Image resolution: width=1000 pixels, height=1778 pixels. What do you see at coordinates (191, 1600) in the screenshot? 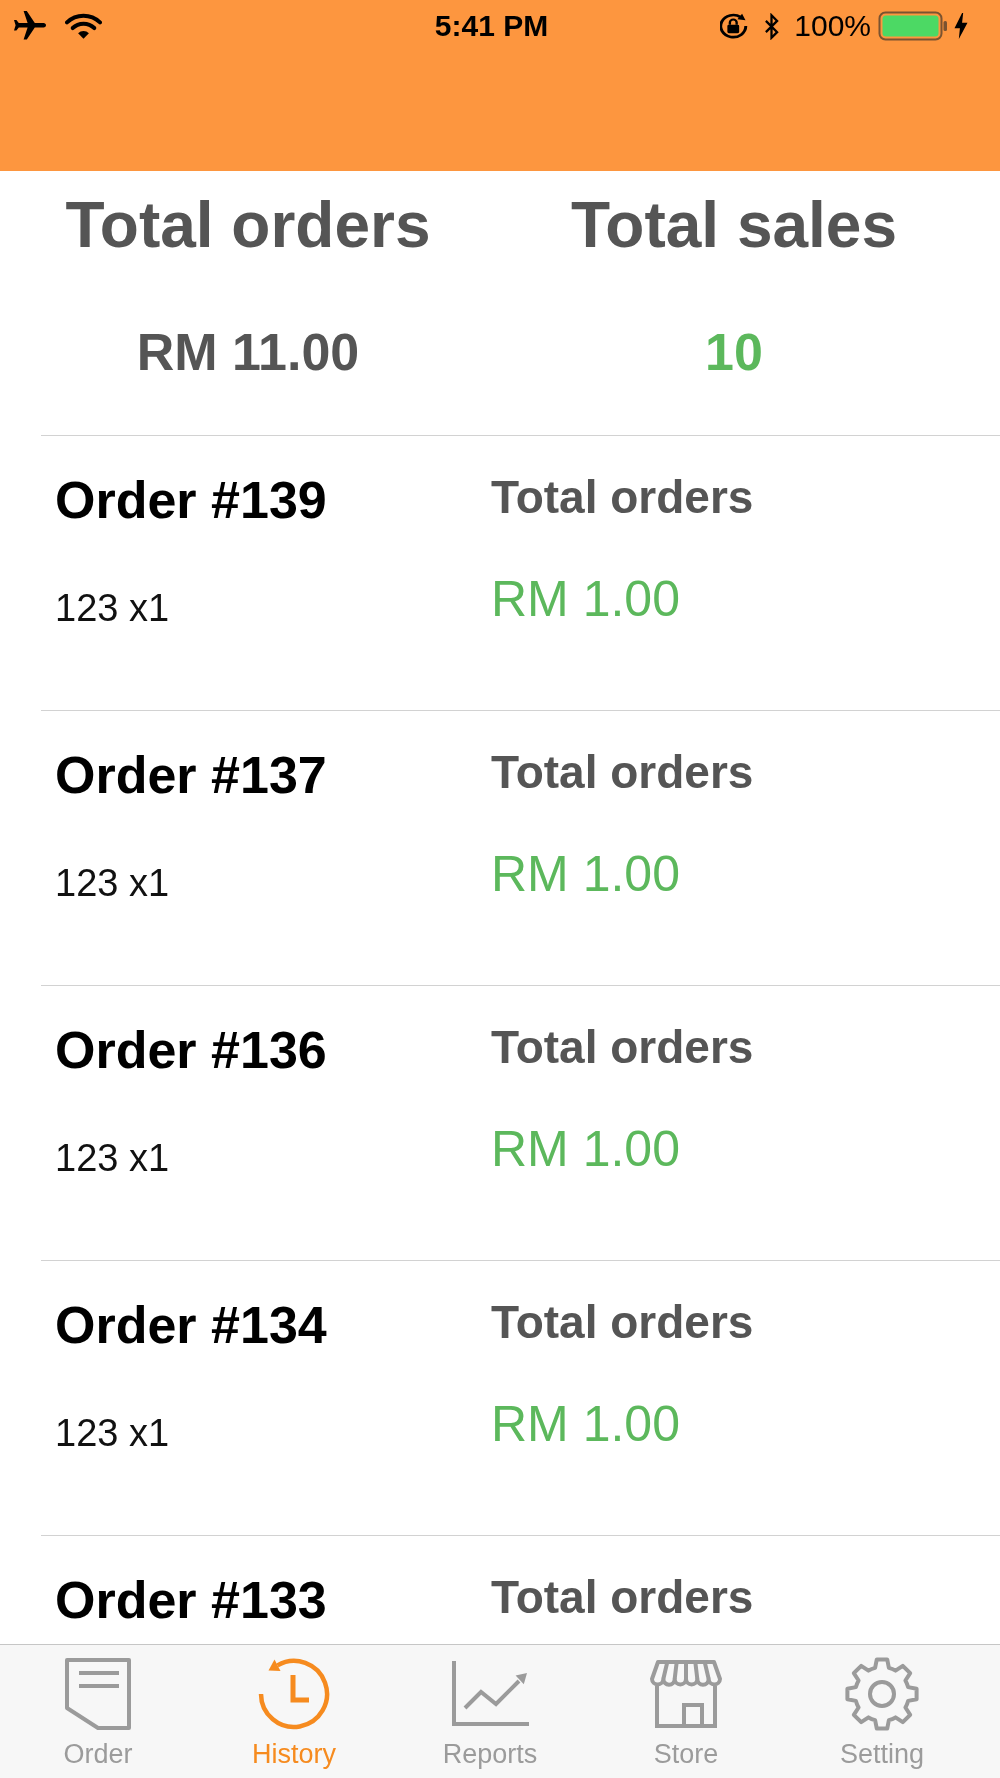
I see `order-title: Order #133` at bounding box center [191, 1600].